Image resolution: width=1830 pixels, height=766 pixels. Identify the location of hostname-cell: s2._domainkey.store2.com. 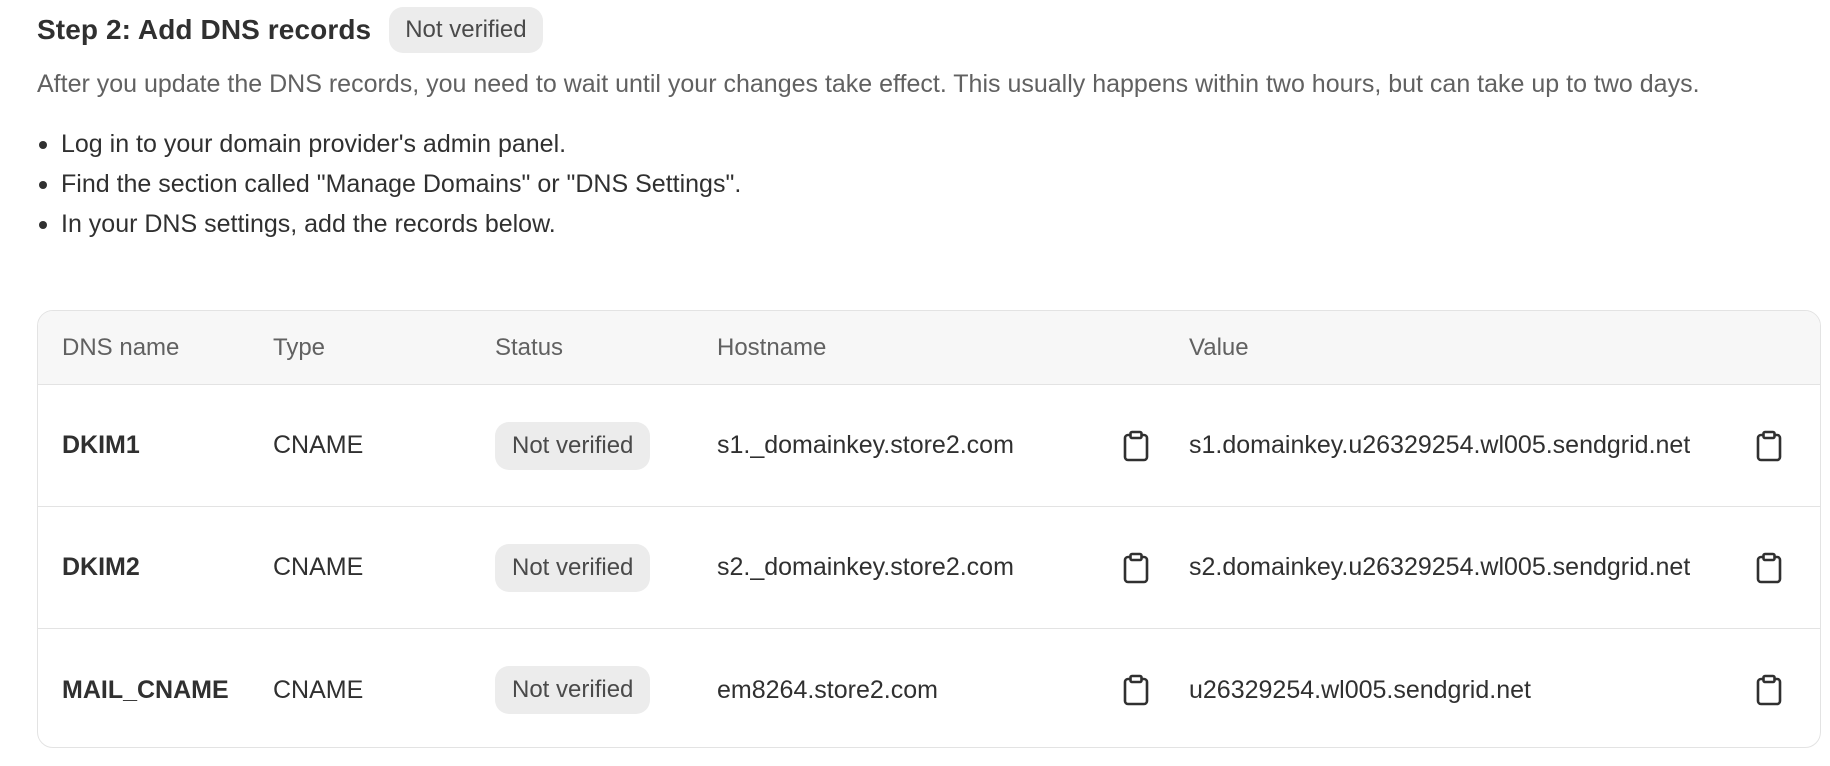
(865, 567).